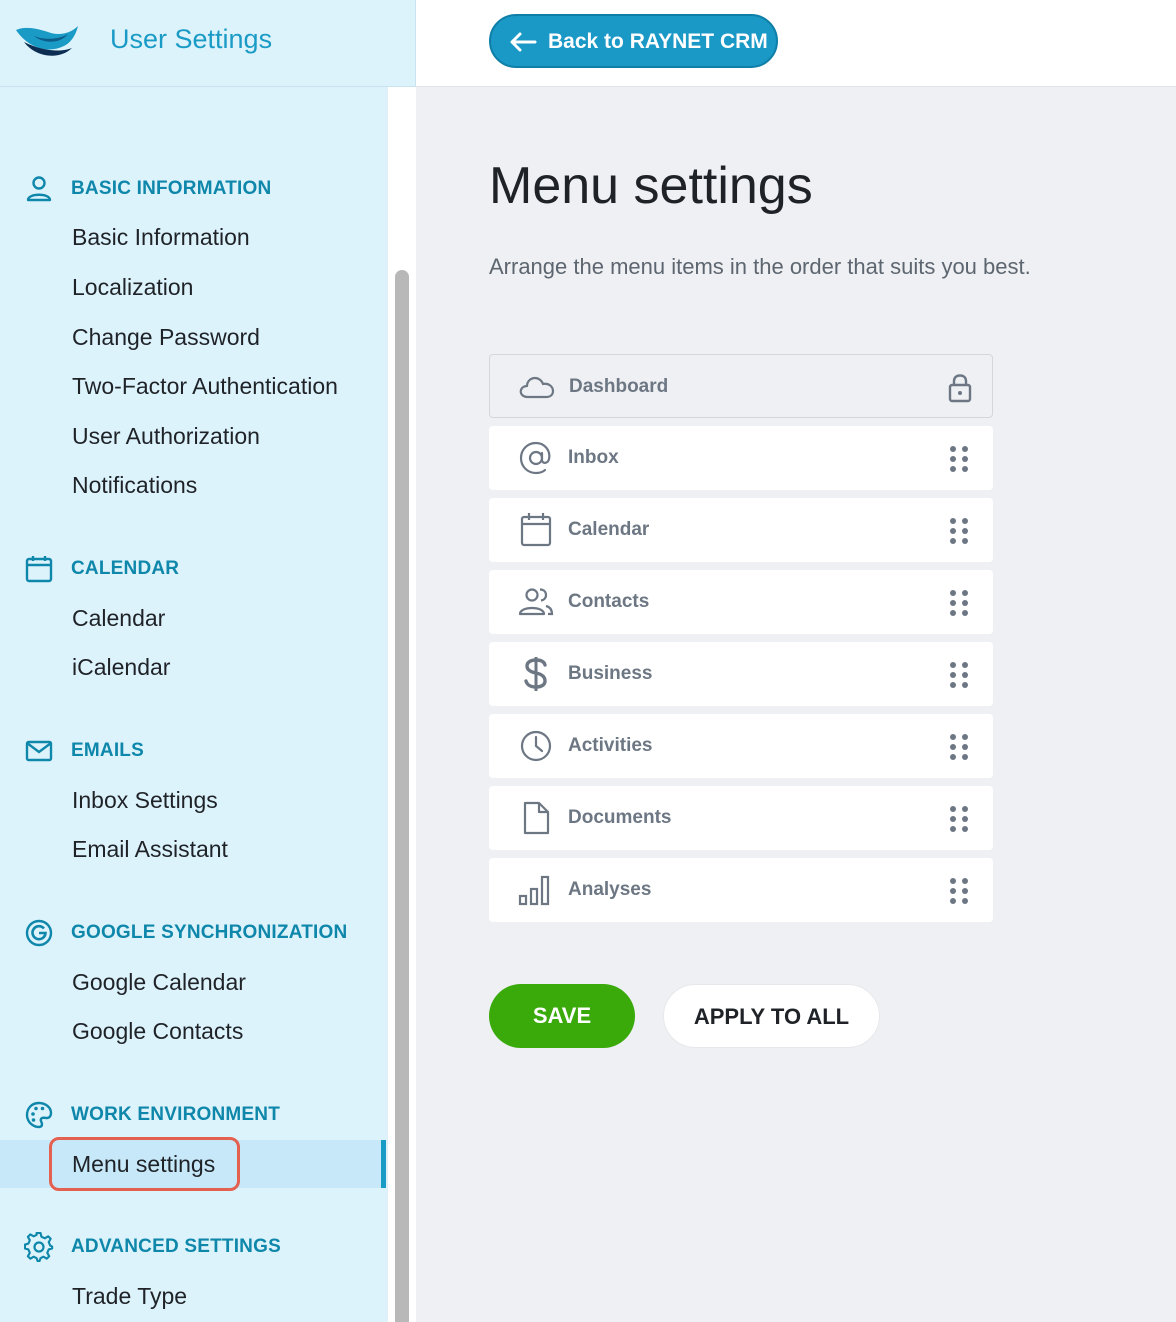  I want to click on sidebar-item-change-password: Change Password, so click(193, 337).